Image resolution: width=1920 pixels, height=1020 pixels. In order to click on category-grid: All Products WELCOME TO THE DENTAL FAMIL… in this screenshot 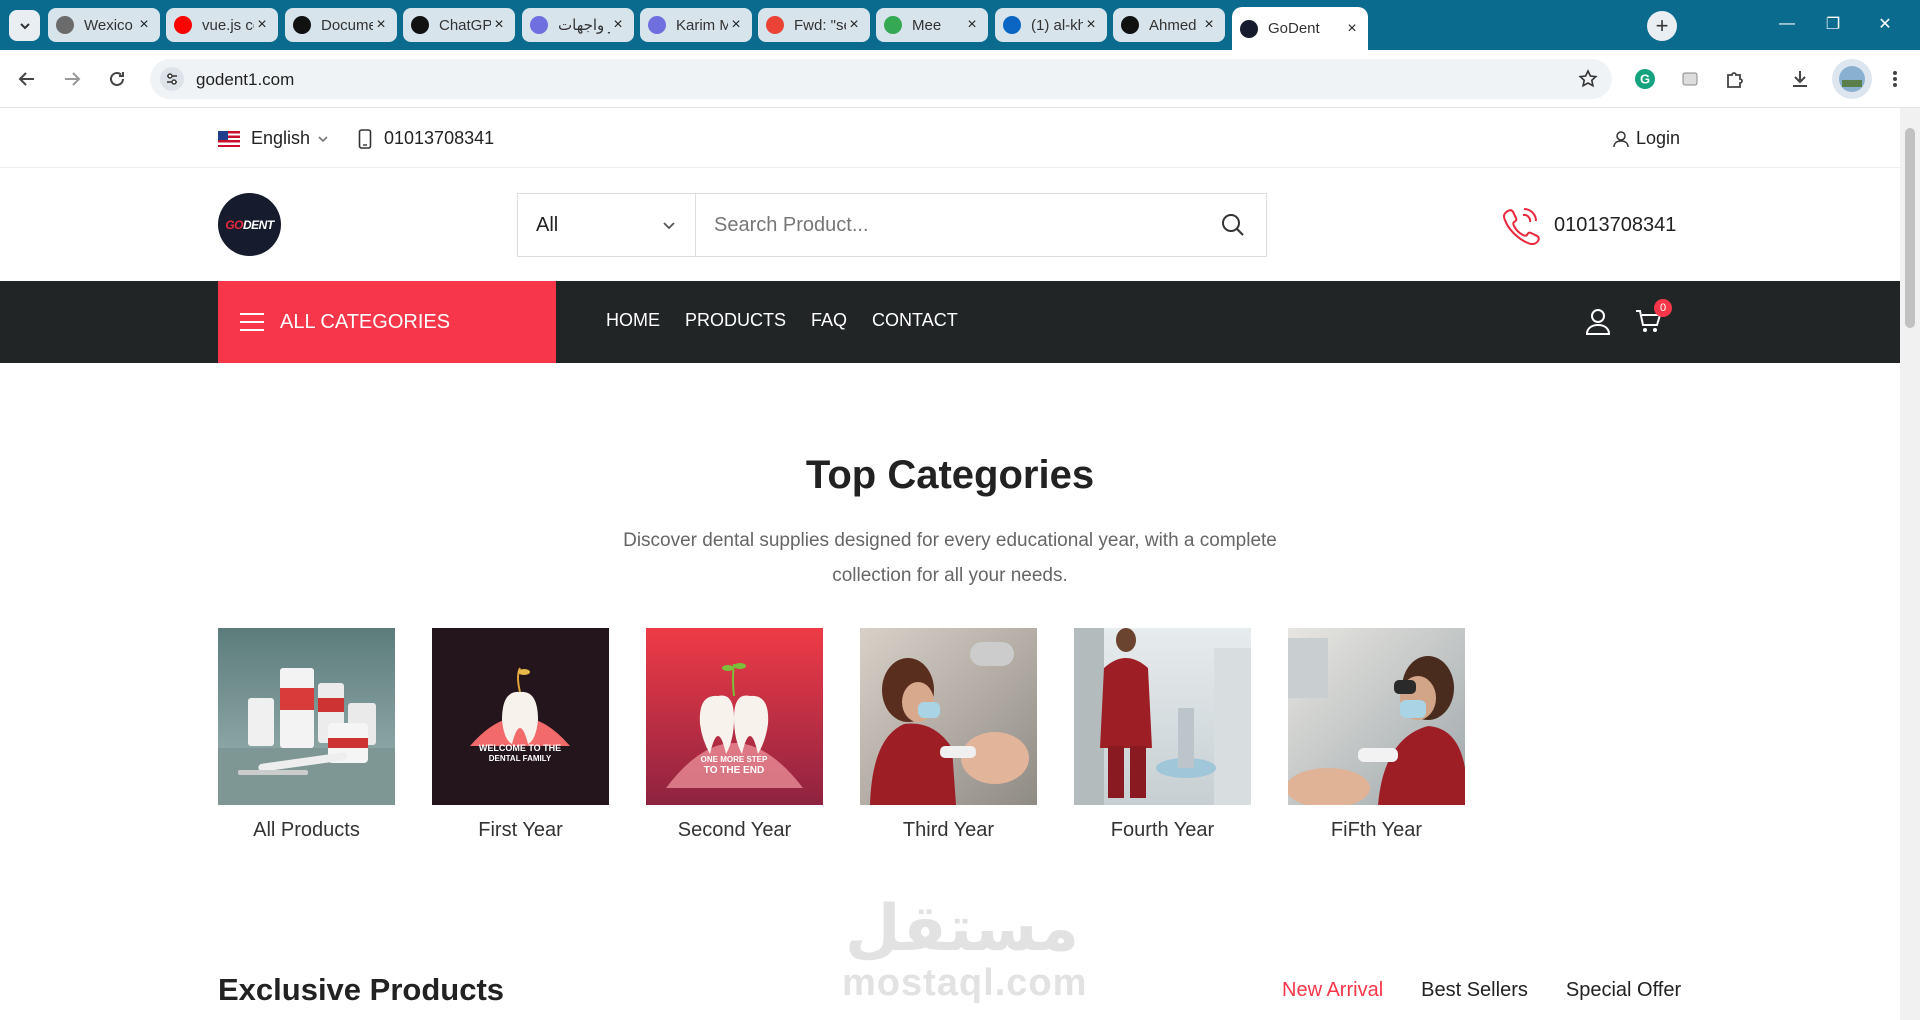, I will do `click(841, 735)`.